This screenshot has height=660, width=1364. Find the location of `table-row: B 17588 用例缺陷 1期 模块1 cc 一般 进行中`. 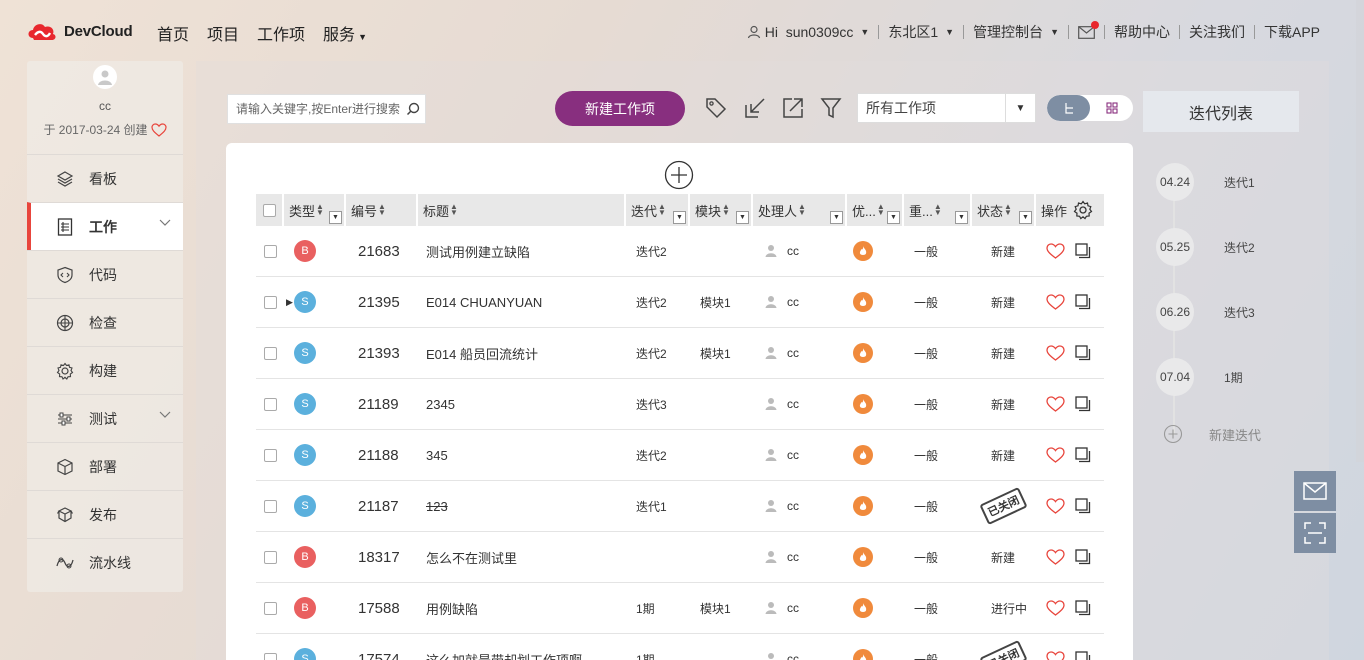

table-row: B 17588 用例缺陷 1期 模块1 cc 一般 进行中 is located at coordinates (680, 608).